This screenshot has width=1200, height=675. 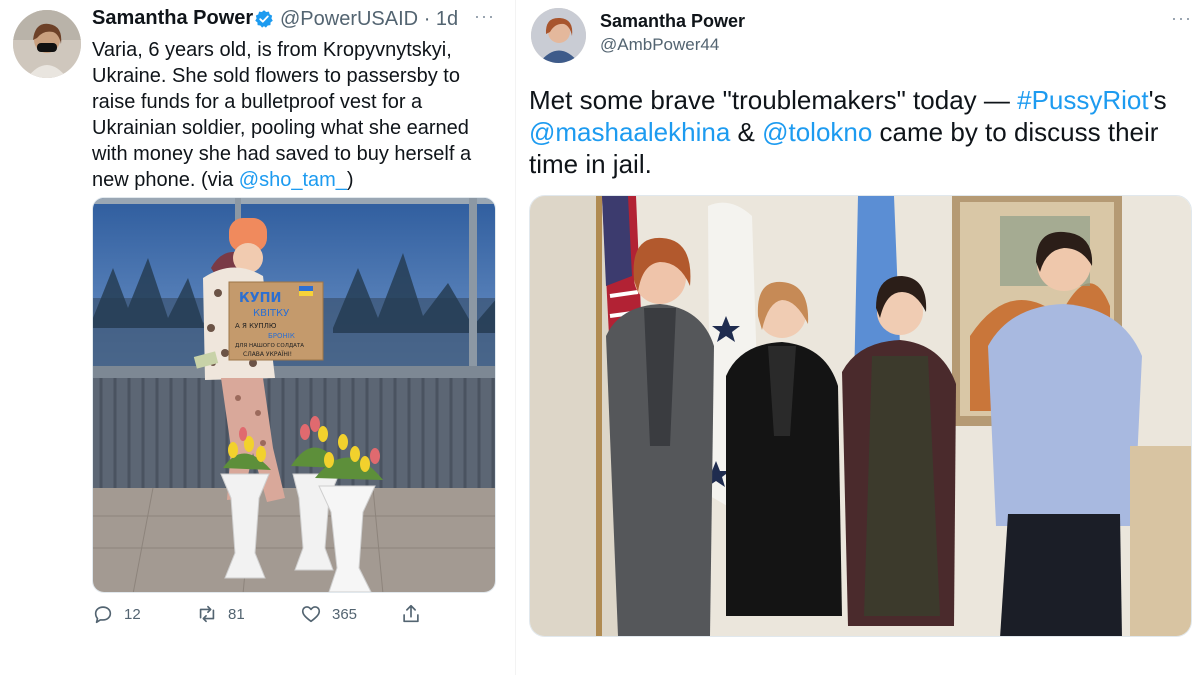 What do you see at coordinates (1157, 100) in the screenshot?
I see `tweet-text-part: 's` at bounding box center [1157, 100].